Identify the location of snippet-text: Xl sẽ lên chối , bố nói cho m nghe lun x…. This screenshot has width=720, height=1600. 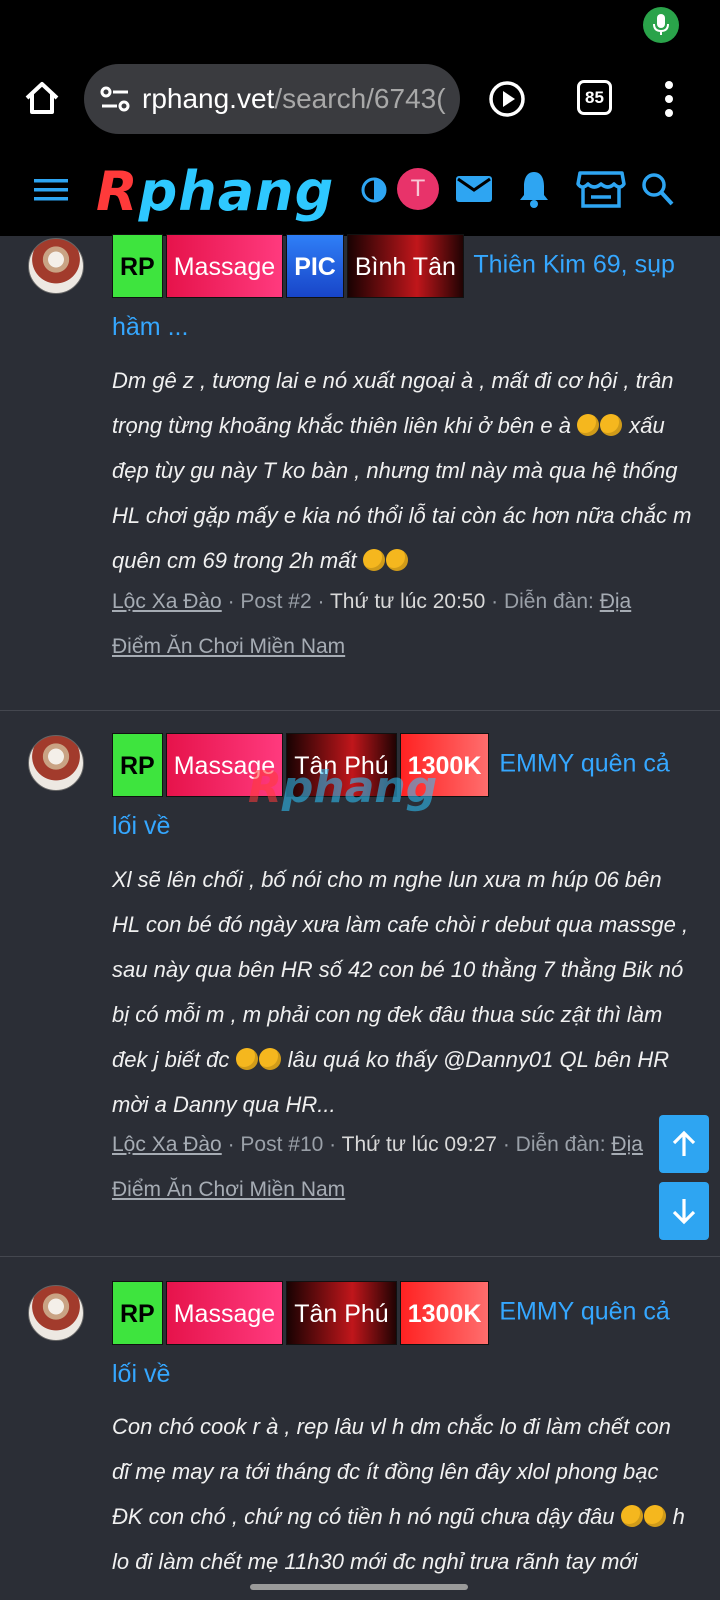
(400, 969).